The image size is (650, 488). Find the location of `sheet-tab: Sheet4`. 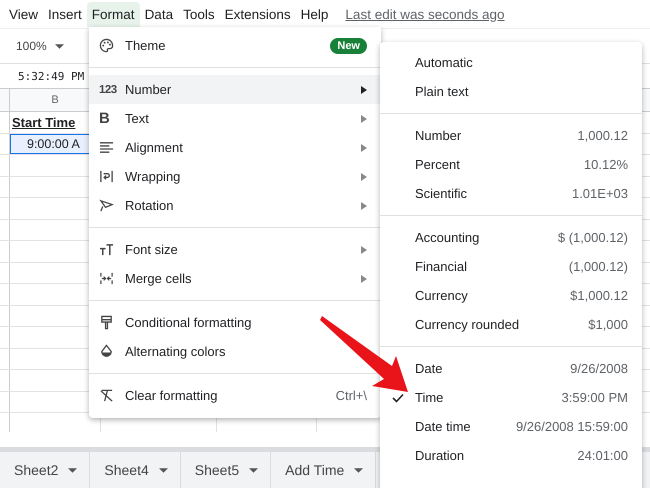

sheet-tab: Sheet4 is located at coordinates (135, 470).